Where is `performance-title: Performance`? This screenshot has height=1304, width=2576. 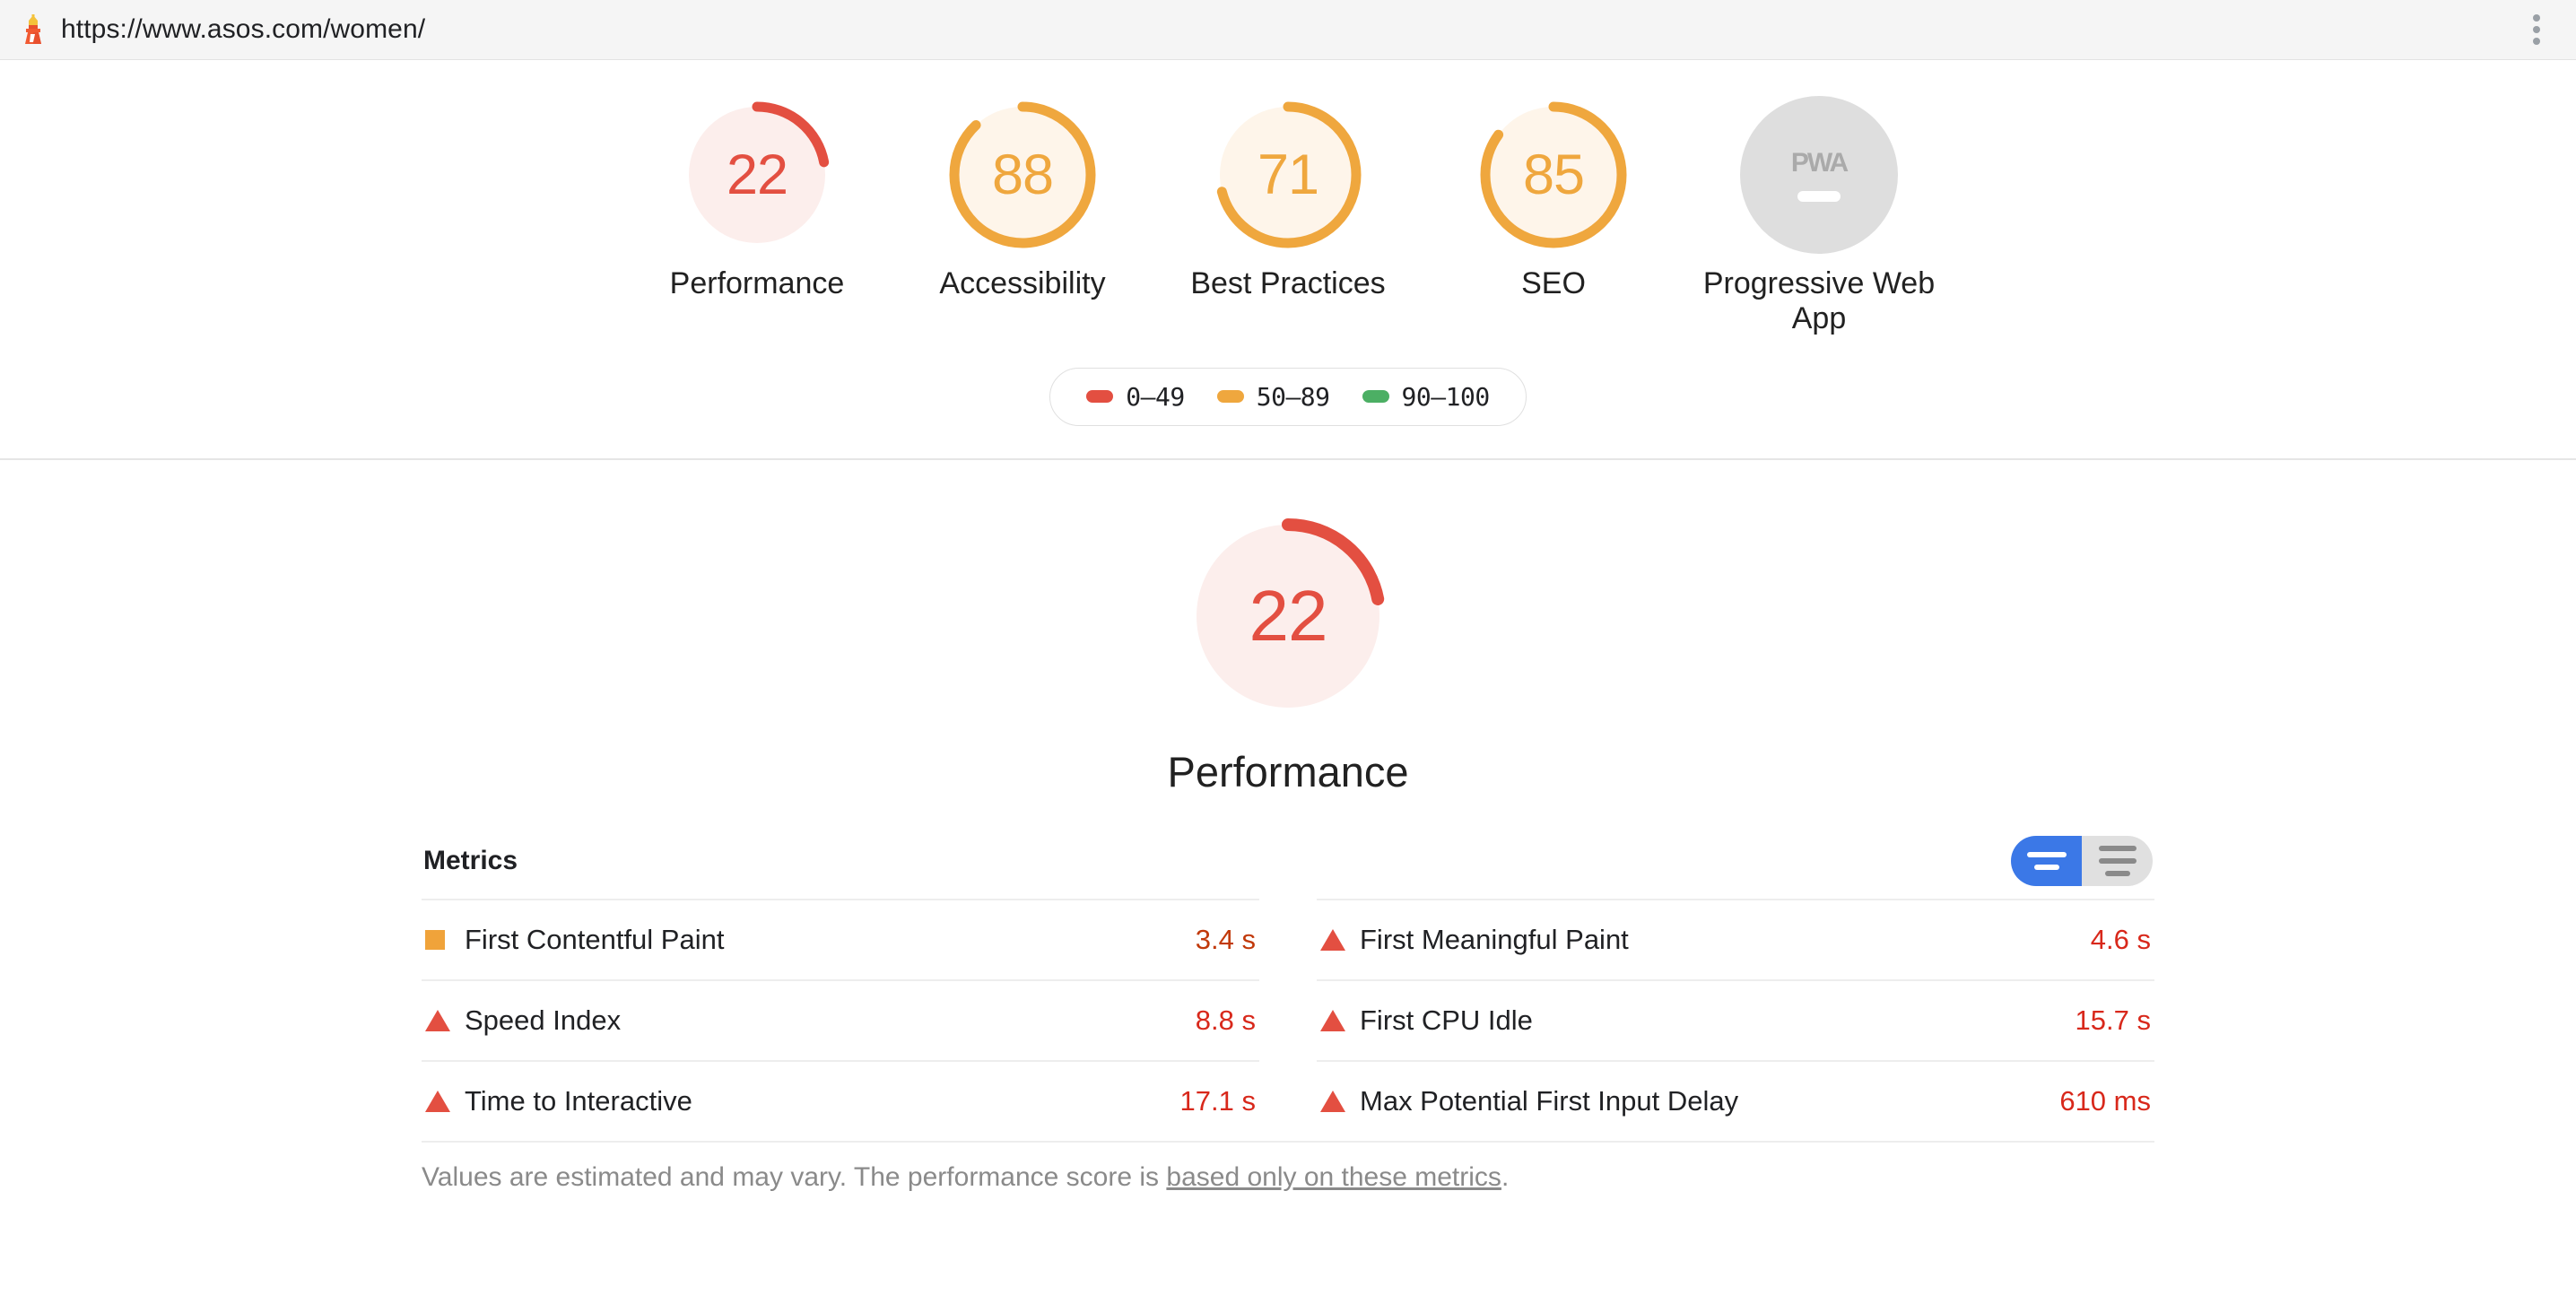 performance-title: Performance is located at coordinates (1288, 771).